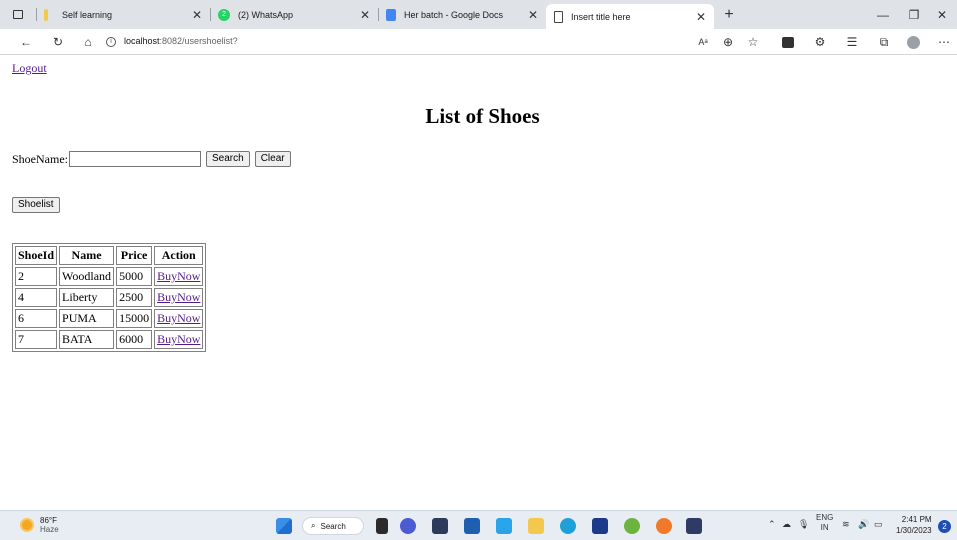 The width and height of the screenshot is (957, 540). Describe the element at coordinates (179, 255) in the screenshot. I see `column-header-action: Action` at that location.